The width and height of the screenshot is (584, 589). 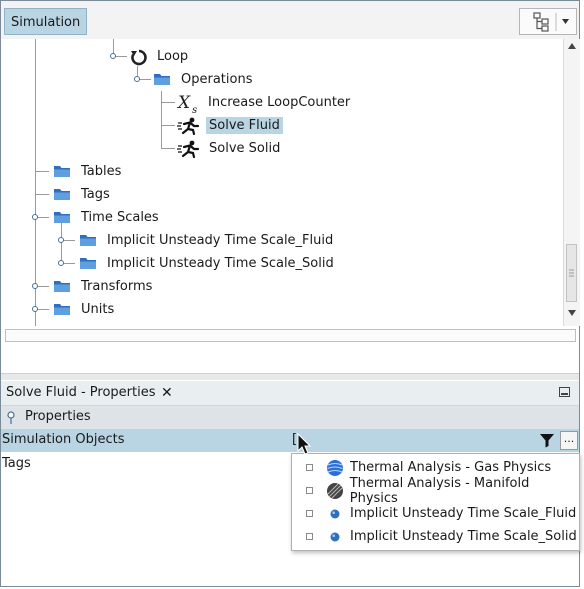 I want to click on tree-item-label: Tags, so click(x=95, y=194).